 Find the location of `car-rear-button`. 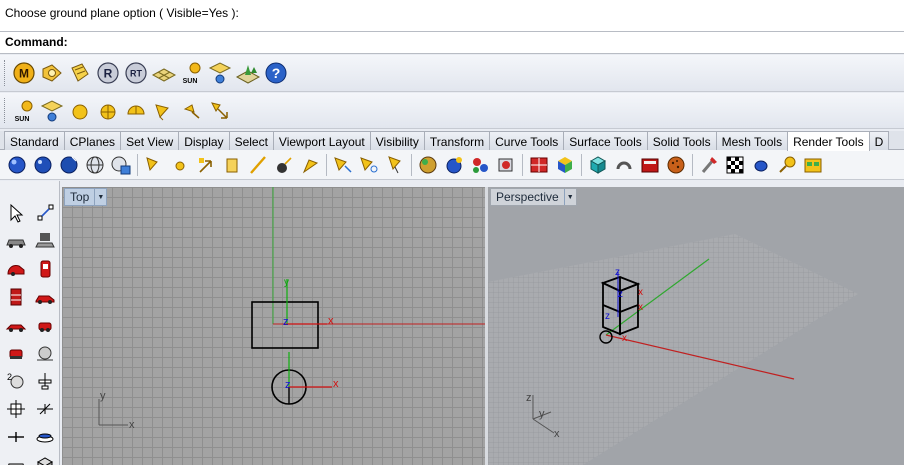

car-rear-button is located at coordinates (15, 458).